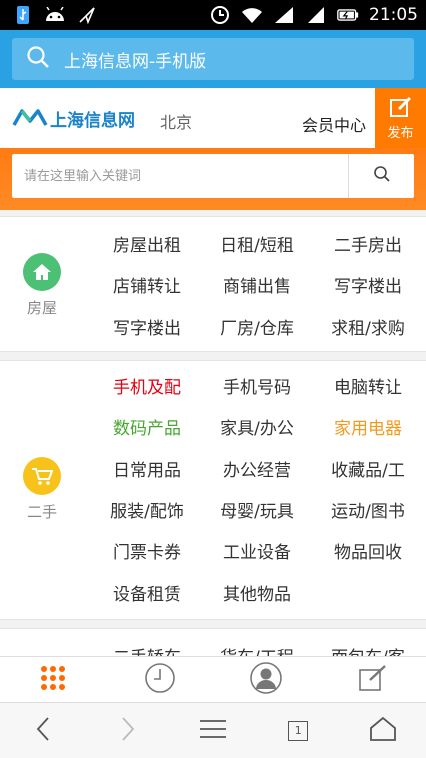  I want to click on link-item: 物品回收, so click(368, 550).